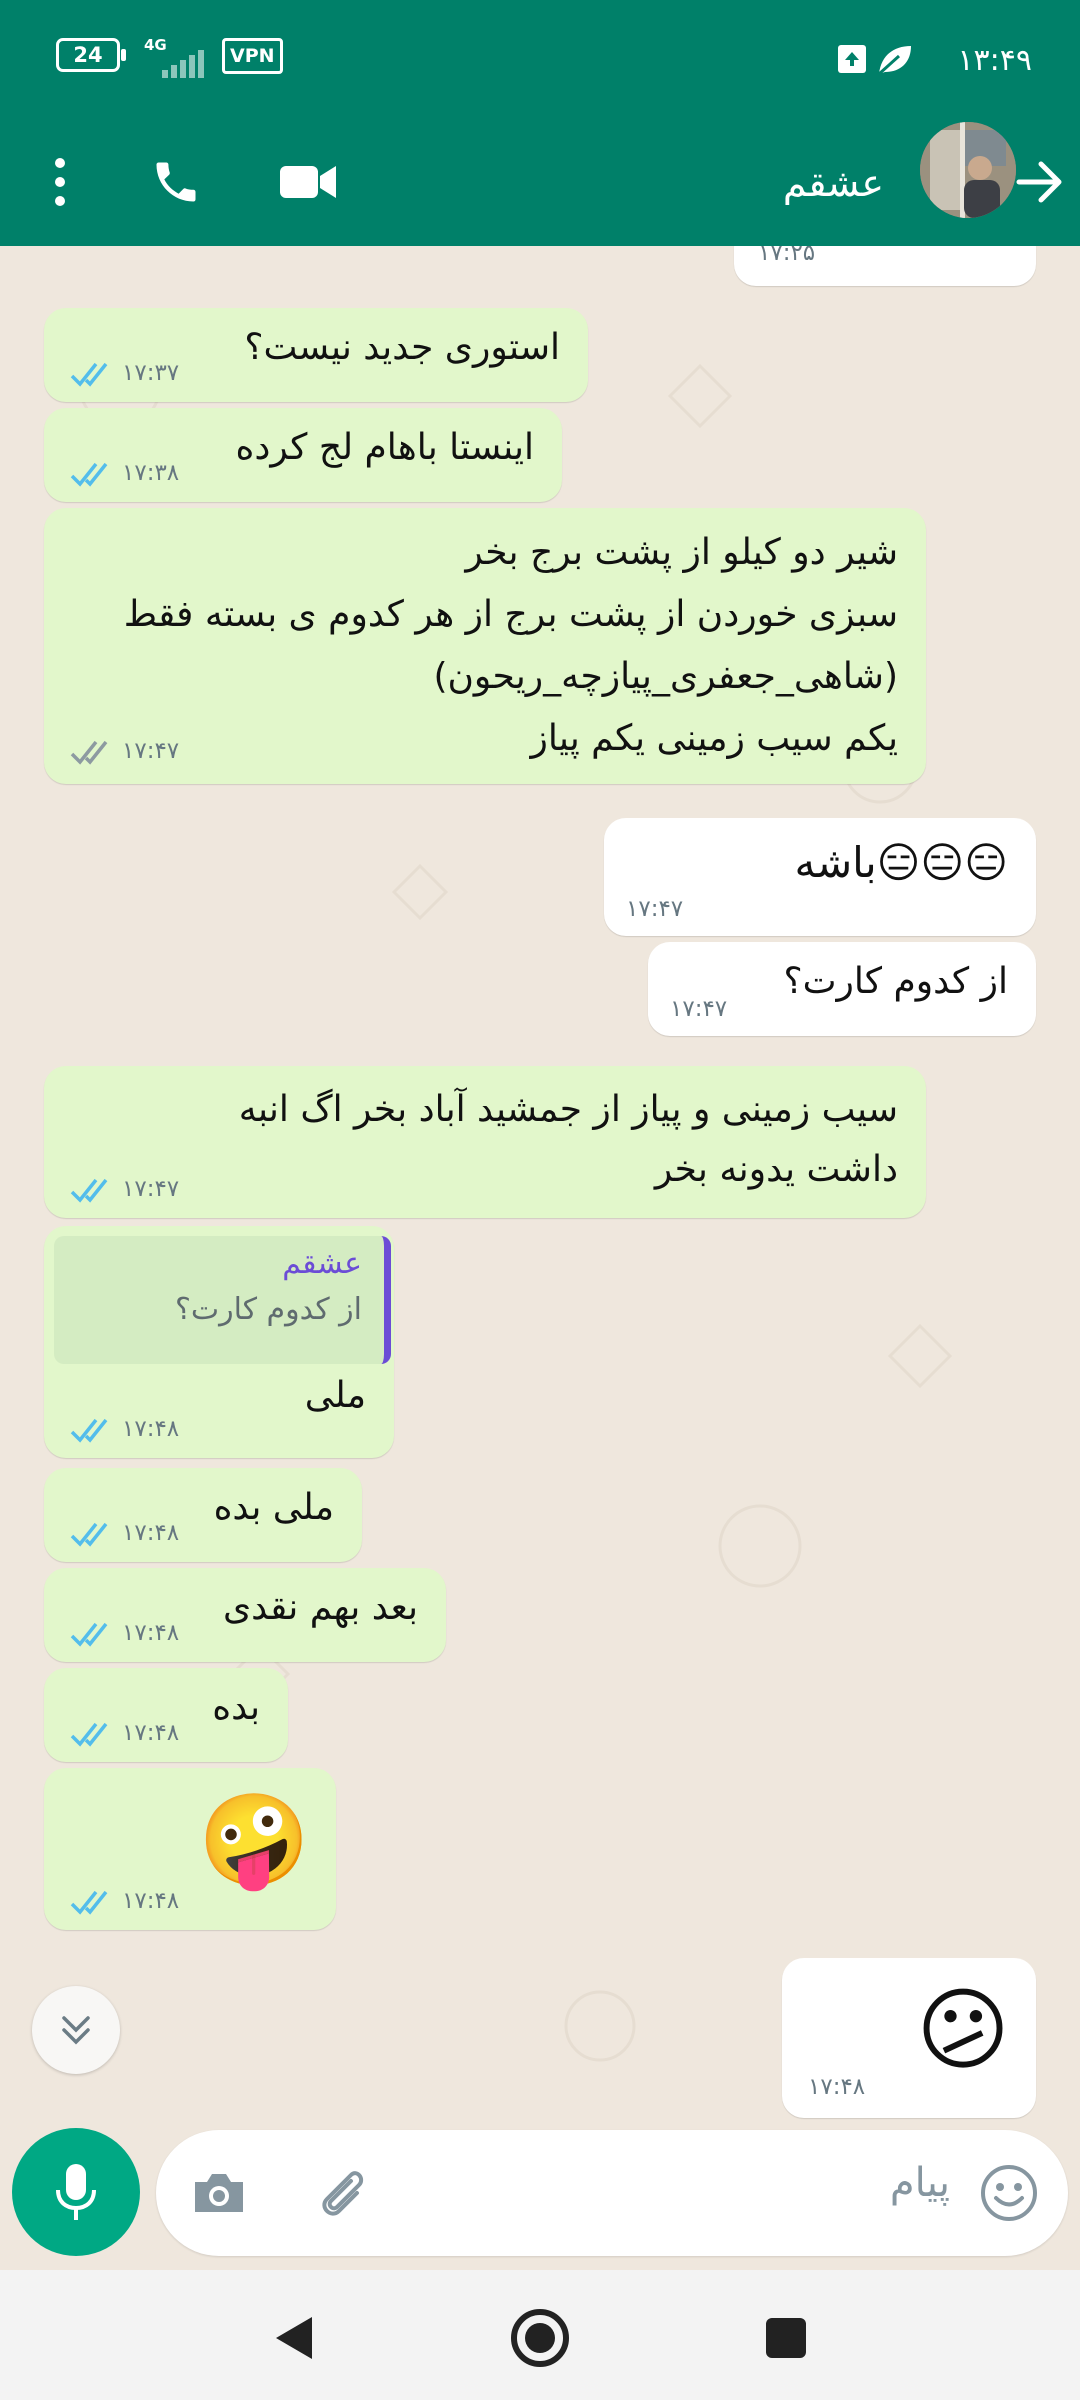  I want to click on message-emoji: 😕, so click(963, 2030).